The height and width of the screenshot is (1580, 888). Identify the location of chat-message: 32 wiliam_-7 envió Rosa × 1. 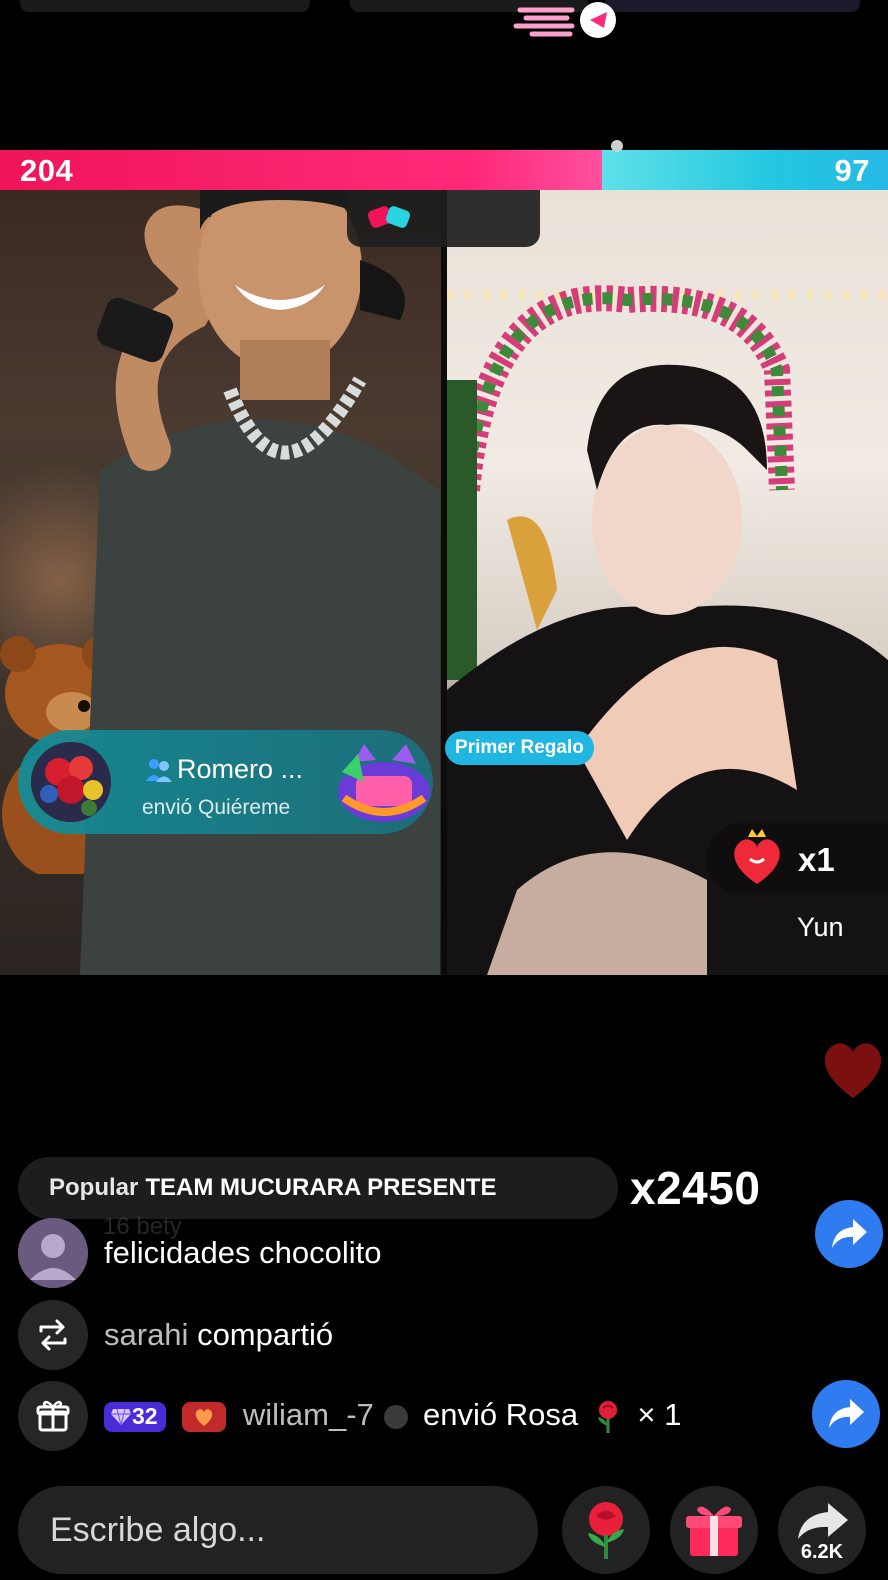
(349, 1416).